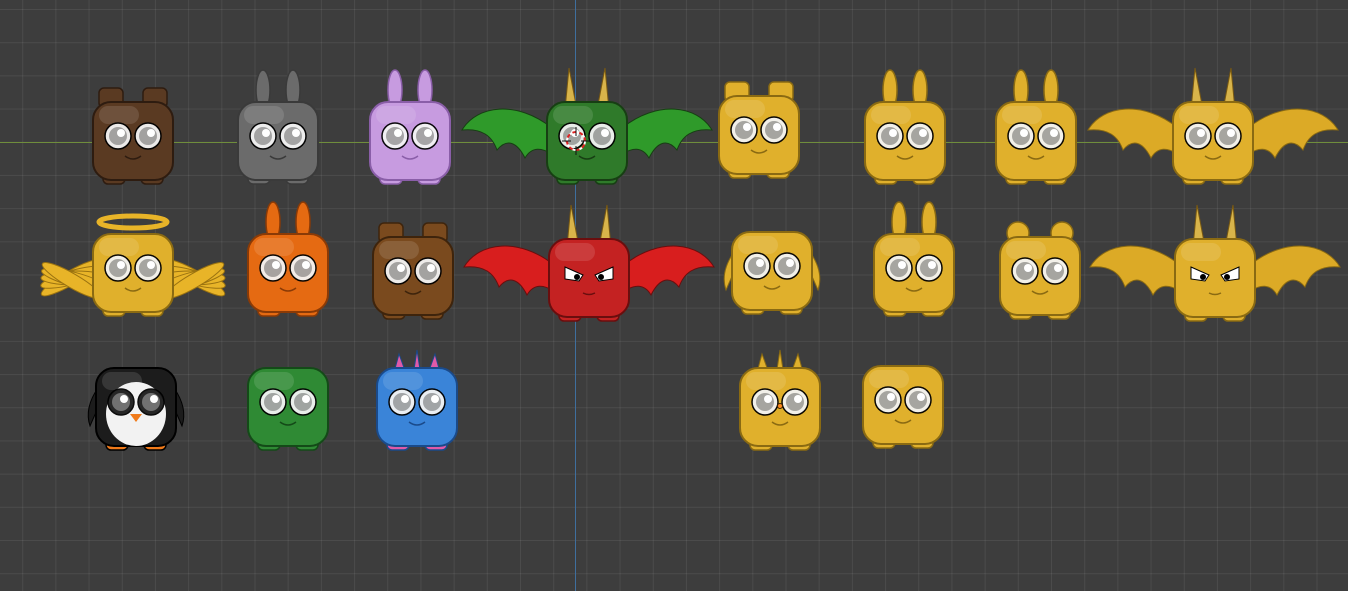 The height and width of the screenshot is (591, 1348). What do you see at coordinates (576, 143) in the screenshot?
I see `3d-cursor-icon` at bounding box center [576, 143].